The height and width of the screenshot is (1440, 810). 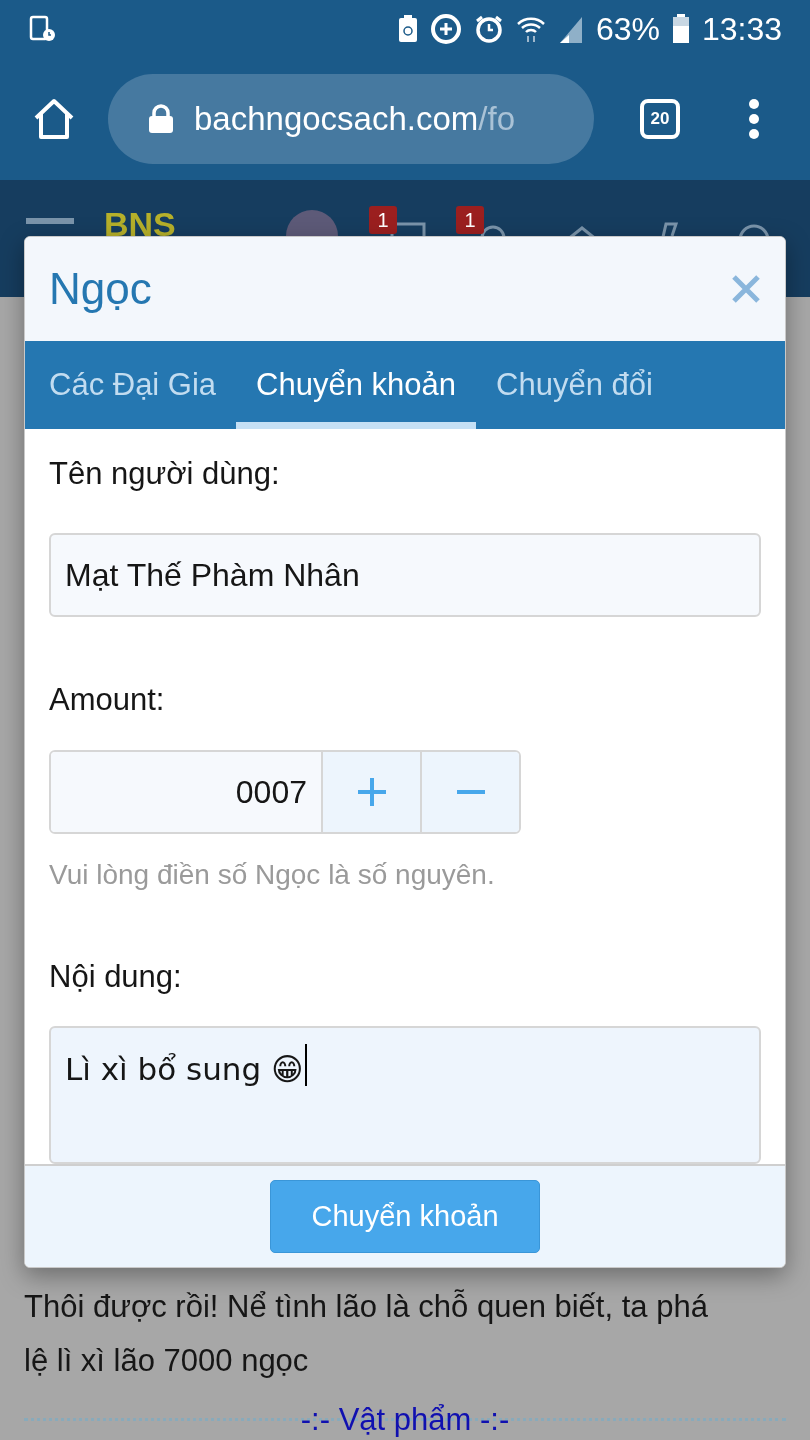 I want to click on field-label: Nội dung:, so click(x=116, y=976).